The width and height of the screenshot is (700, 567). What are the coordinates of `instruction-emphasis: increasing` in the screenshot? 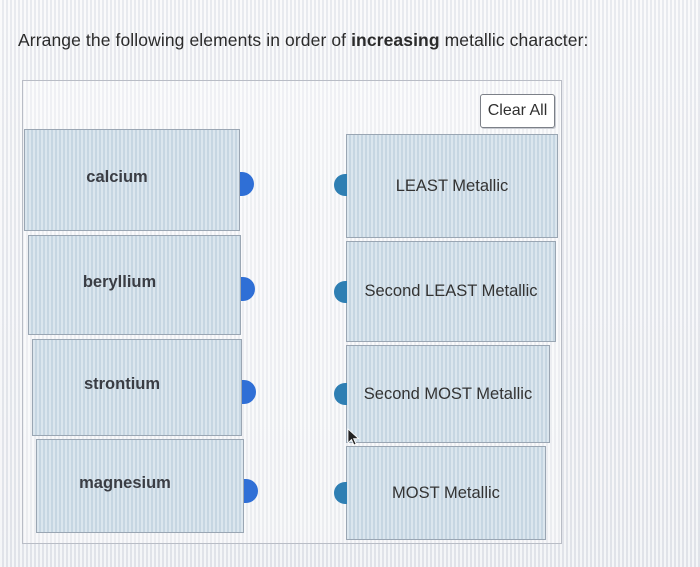 It's located at (395, 40).